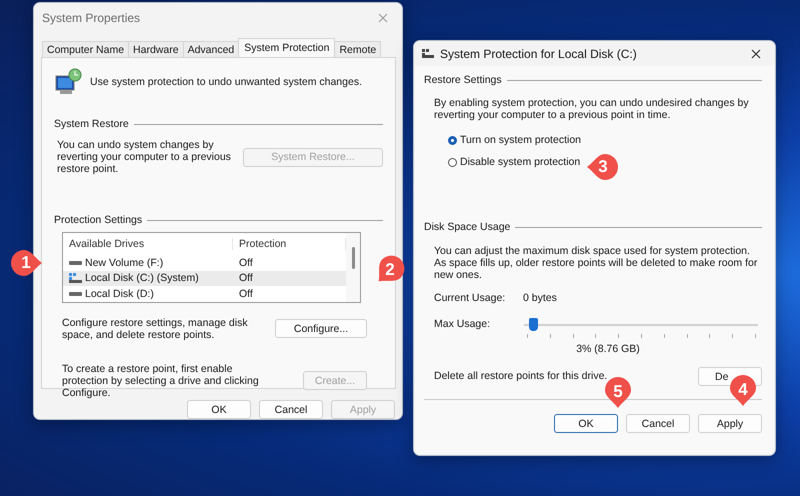 The width and height of the screenshot is (800, 496). What do you see at coordinates (86, 49) in the screenshot?
I see `tab: Computer Name` at bounding box center [86, 49].